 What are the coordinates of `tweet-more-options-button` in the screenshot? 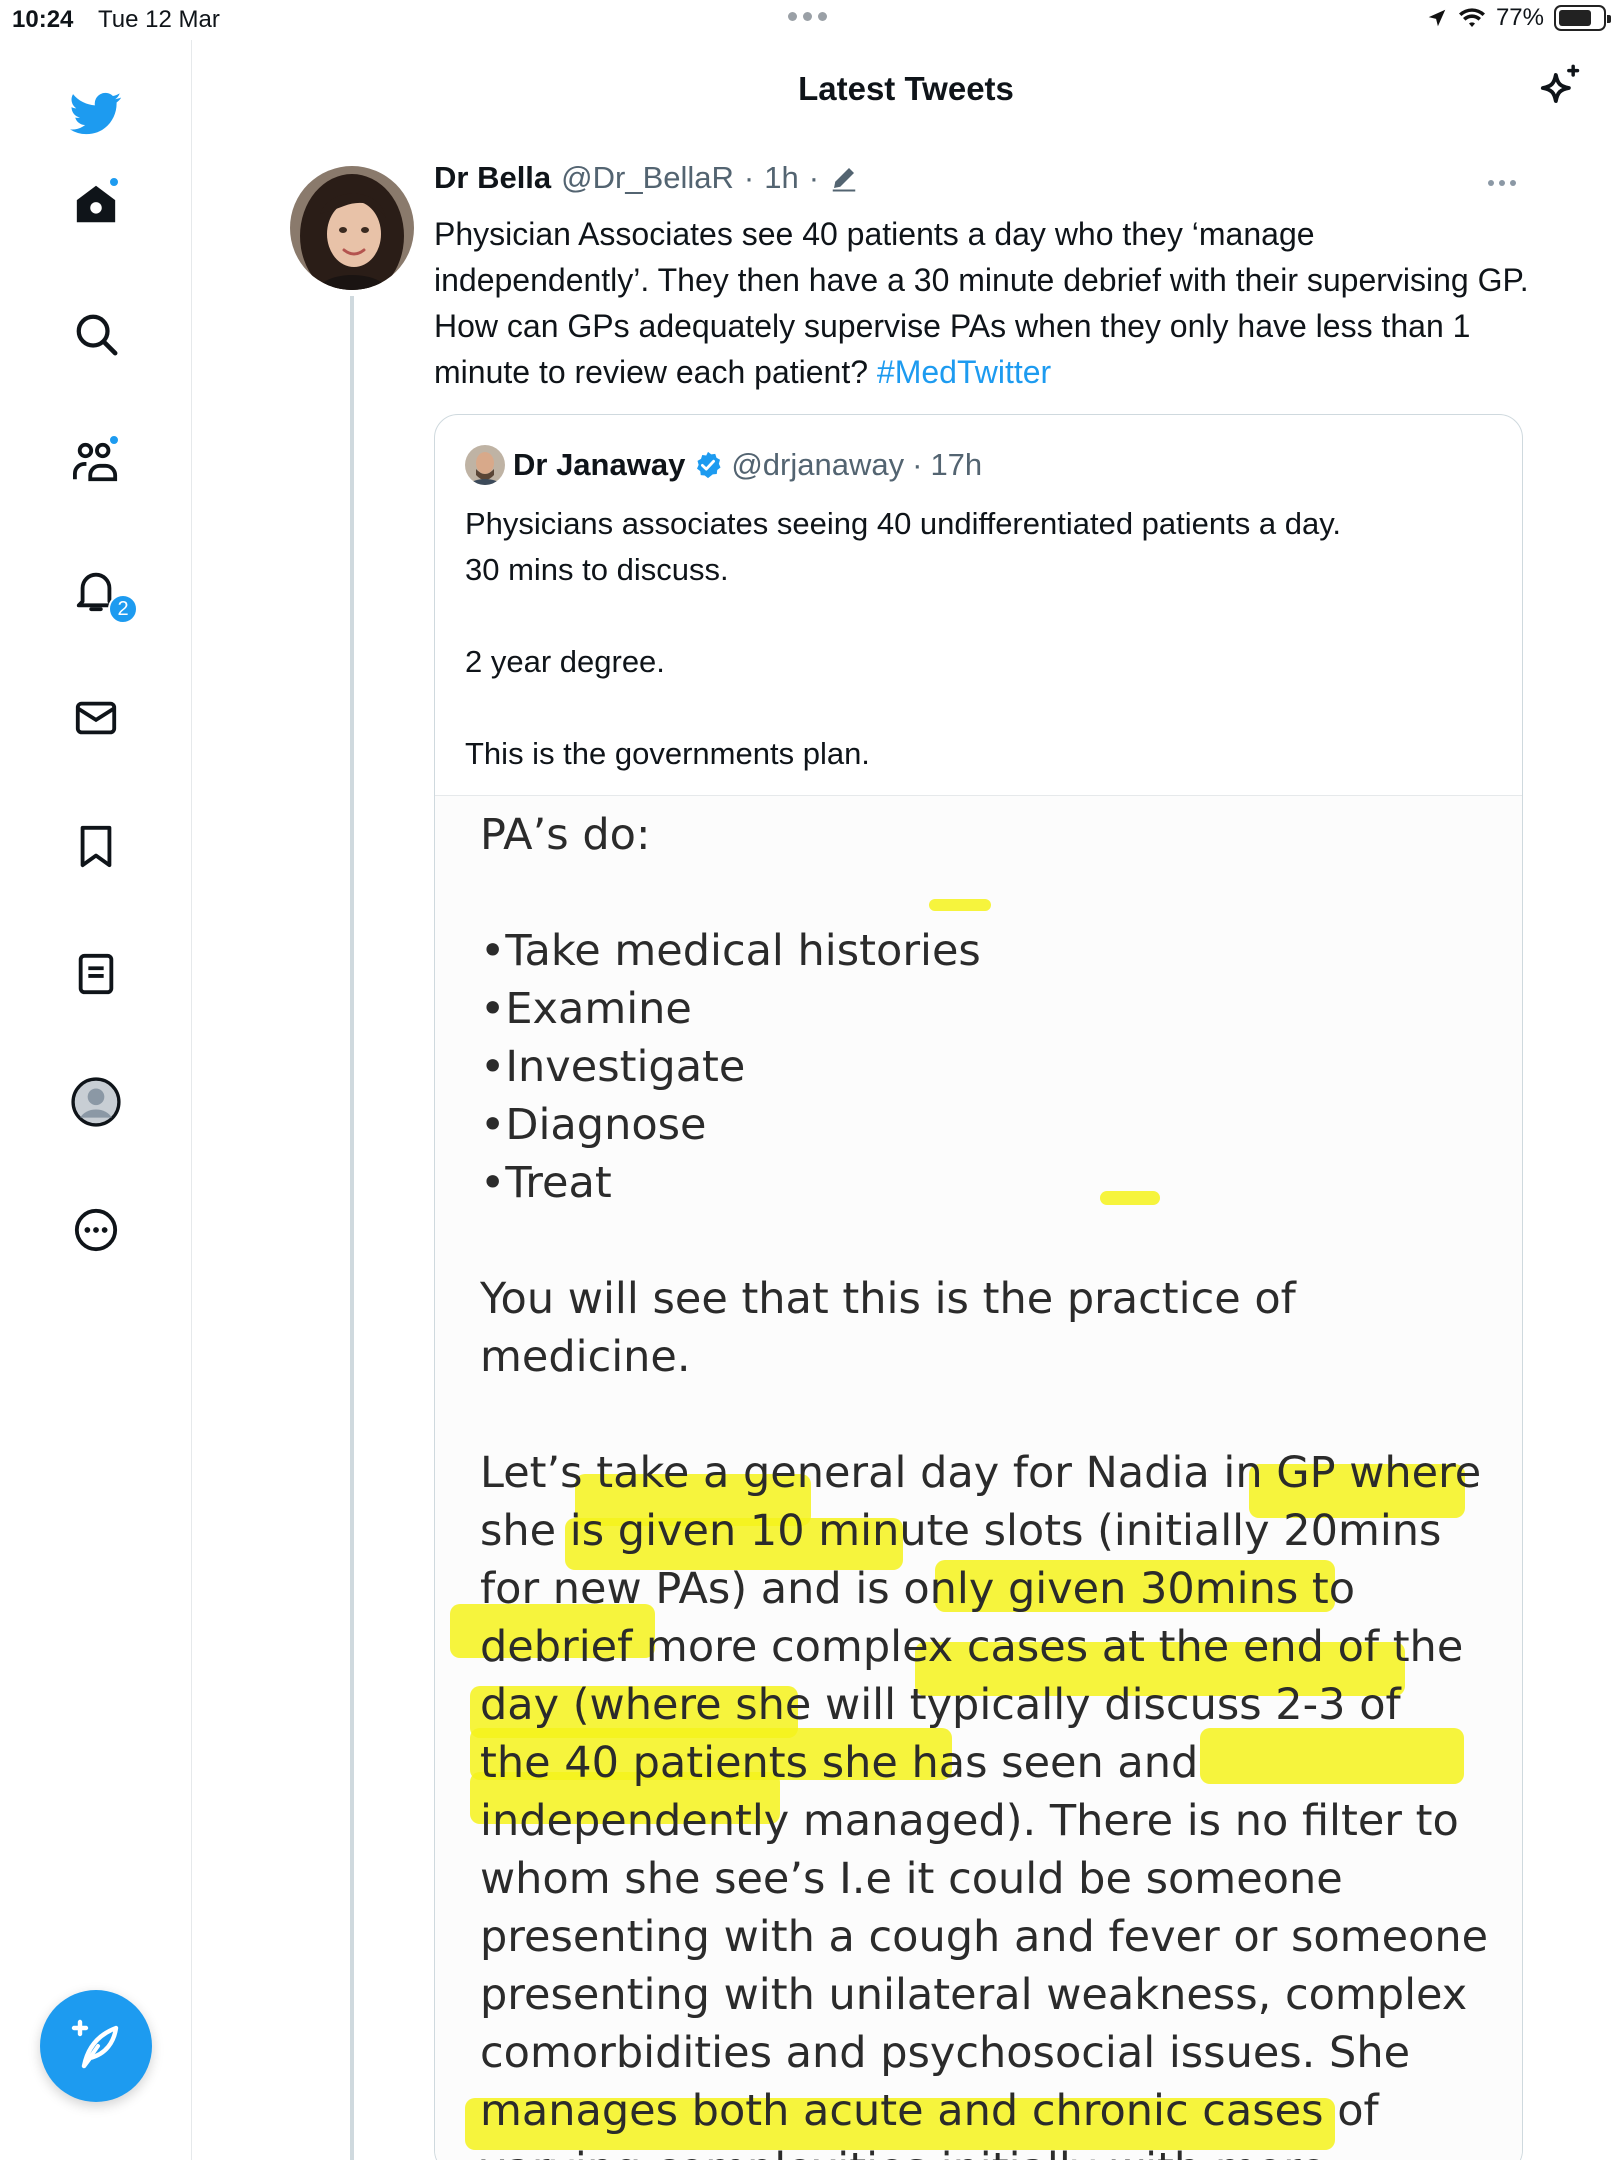 It's located at (1502, 183).